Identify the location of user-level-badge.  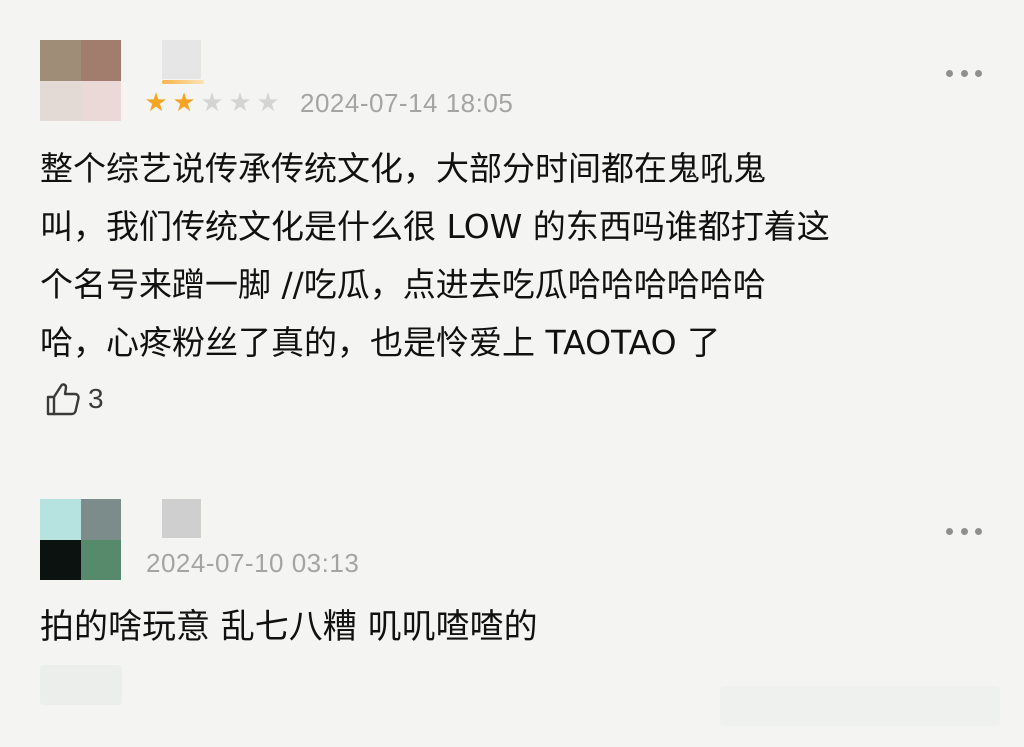
(183, 82).